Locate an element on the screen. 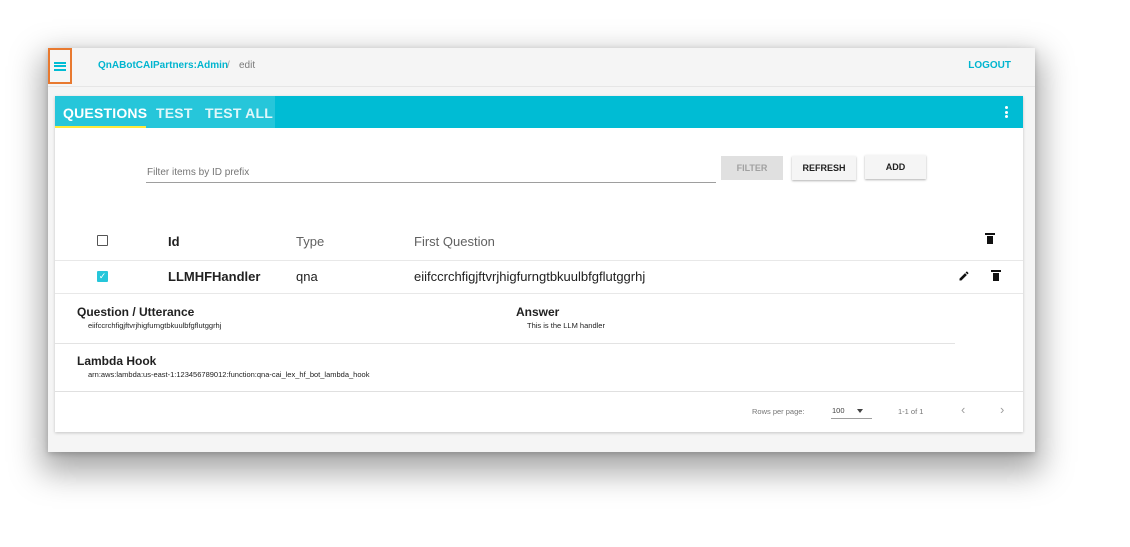  active-tab-indicator is located at coordinates (100, 127).